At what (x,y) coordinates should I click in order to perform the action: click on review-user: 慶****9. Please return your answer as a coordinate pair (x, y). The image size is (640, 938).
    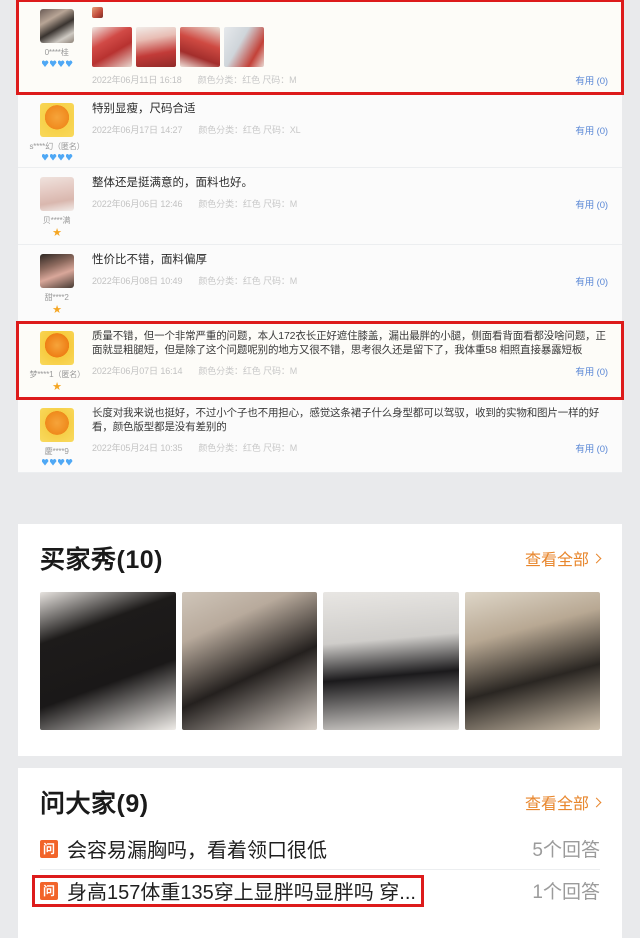
    Looking at the image, I should click on (57, 436).